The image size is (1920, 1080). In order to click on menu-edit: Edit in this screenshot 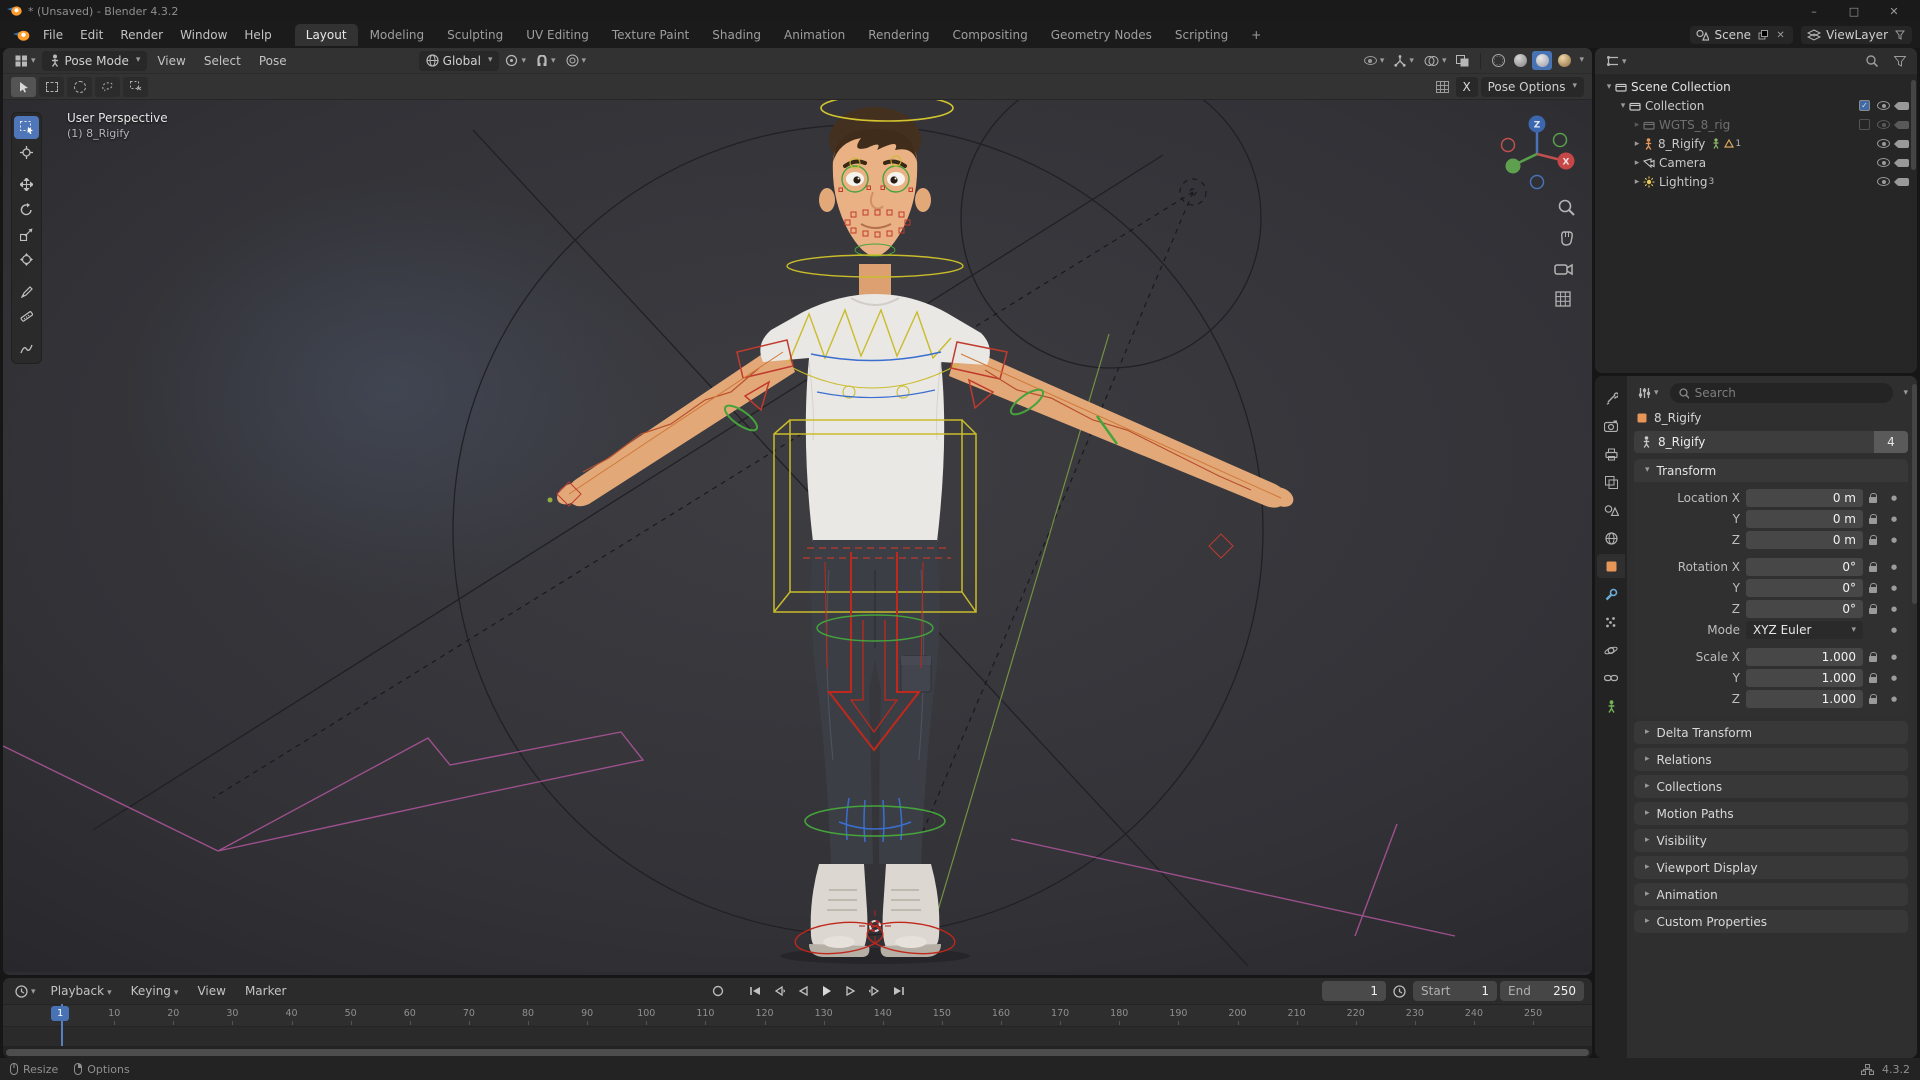, I will do `click(91, 35)`.